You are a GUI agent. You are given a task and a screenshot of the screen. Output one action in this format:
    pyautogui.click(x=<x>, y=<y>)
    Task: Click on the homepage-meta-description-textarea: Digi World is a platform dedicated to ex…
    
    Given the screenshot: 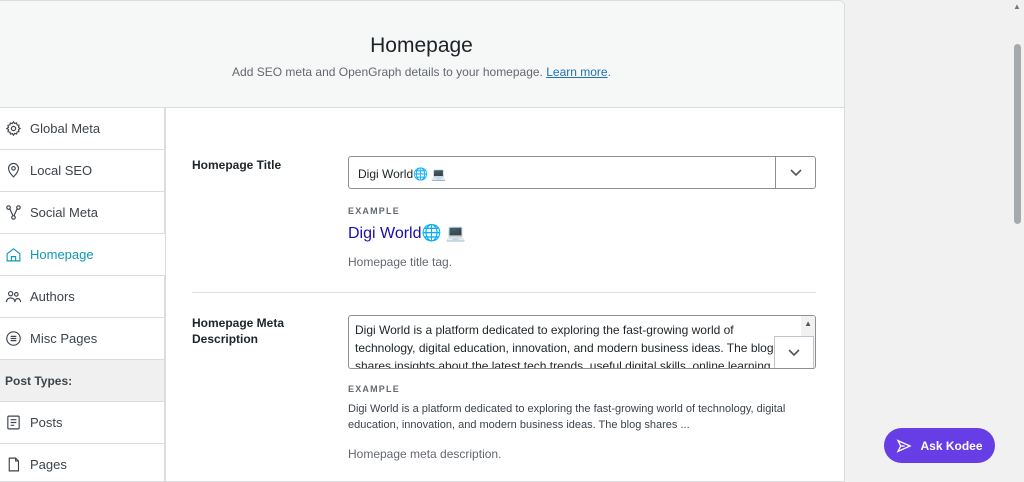 What is the action you would take?
    pyautogui.click(x=582, y=342)
    